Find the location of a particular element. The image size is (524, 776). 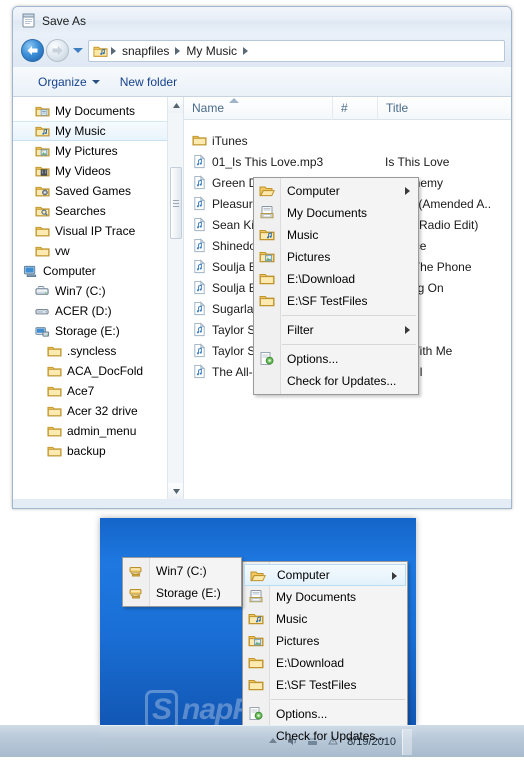

sidebar-item-label: Win7 (C:) is located at coordinates (80, 291).